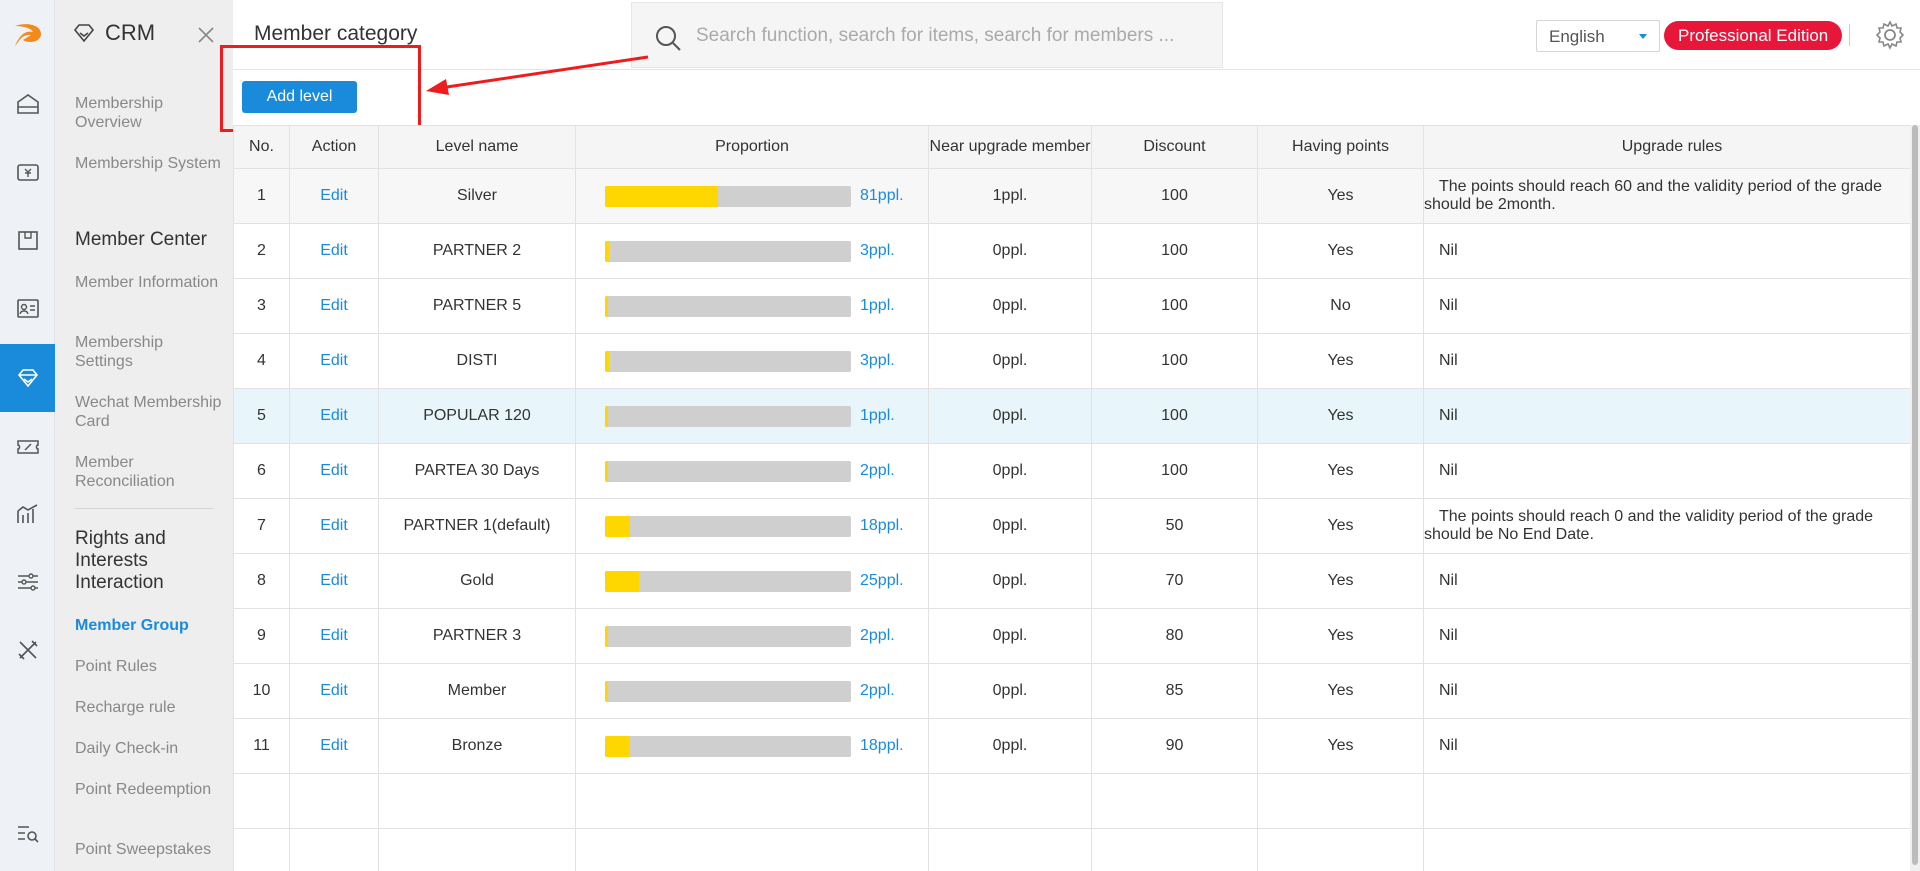  What do you see at coordinates (1340, 306) in the screenshot?
I see `cell-having-points: No` at bounding box center [1340, 306].